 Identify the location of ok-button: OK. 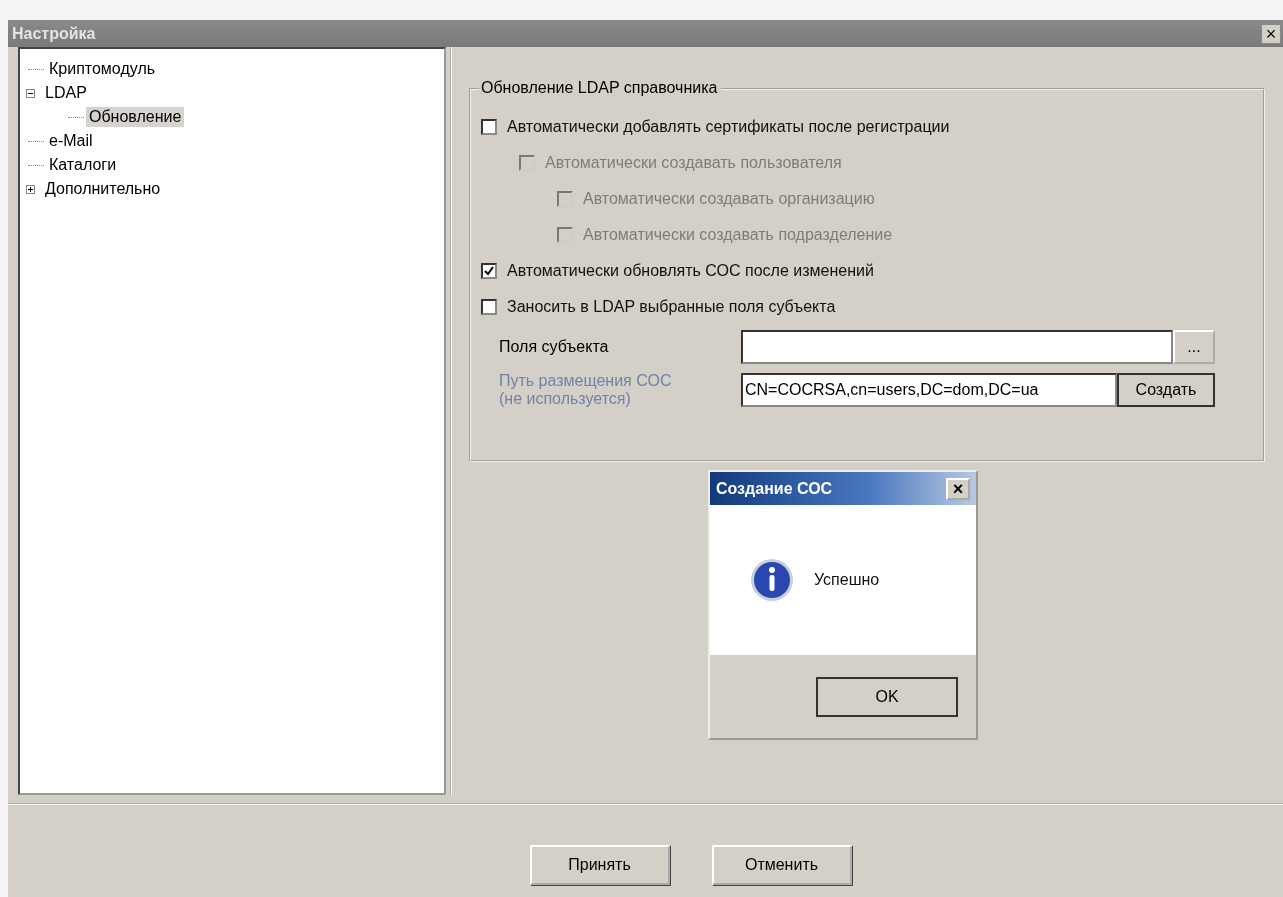
(887, 696).